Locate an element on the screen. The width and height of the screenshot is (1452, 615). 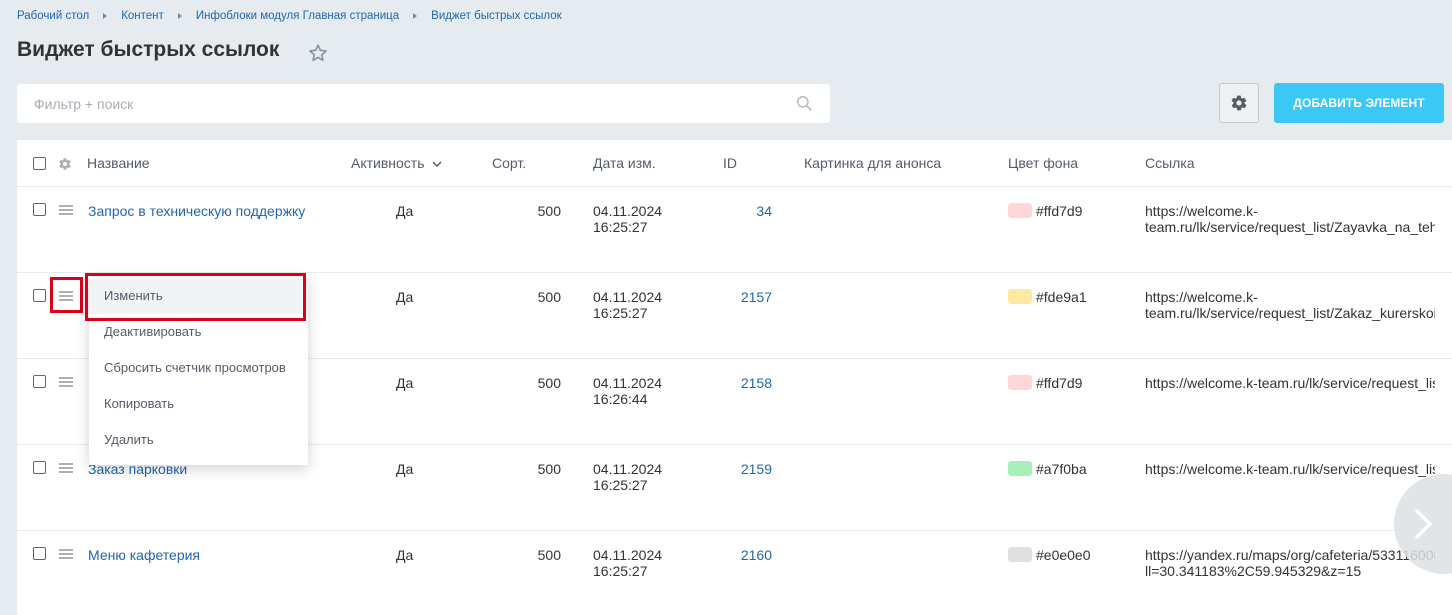
sort-chevron-down-icon is located at coordinates (437, 164).